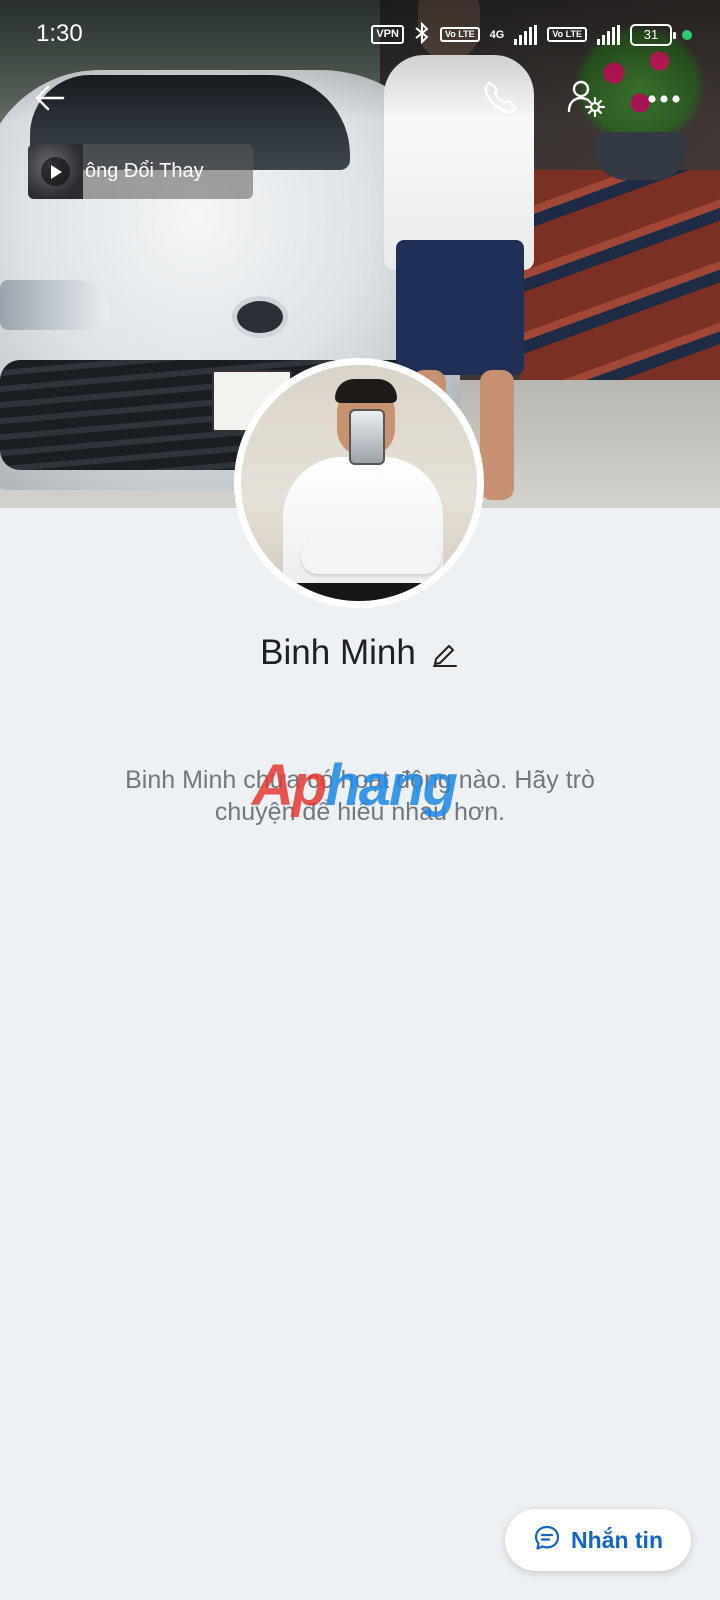 The width and height of the screenshot is (720, 1600). What do you see at coordinates (289, 785) in the screenshot?
I see `watermark-part-1: Ap` at bounding box center [289, 785].